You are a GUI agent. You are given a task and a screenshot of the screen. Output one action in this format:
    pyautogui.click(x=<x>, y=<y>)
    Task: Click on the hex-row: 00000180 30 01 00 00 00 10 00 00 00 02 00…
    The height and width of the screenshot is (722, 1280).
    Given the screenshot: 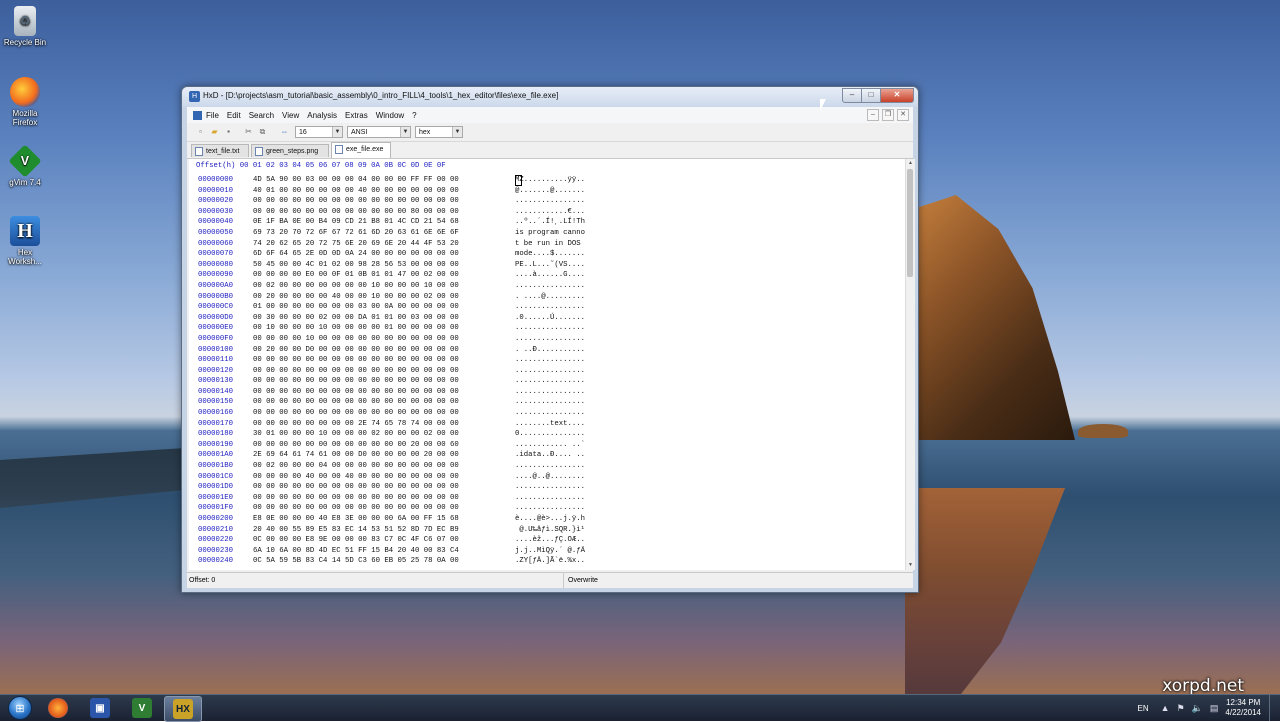 What is the action you would take?
    pyautogui.click(x=391, y=434)
    